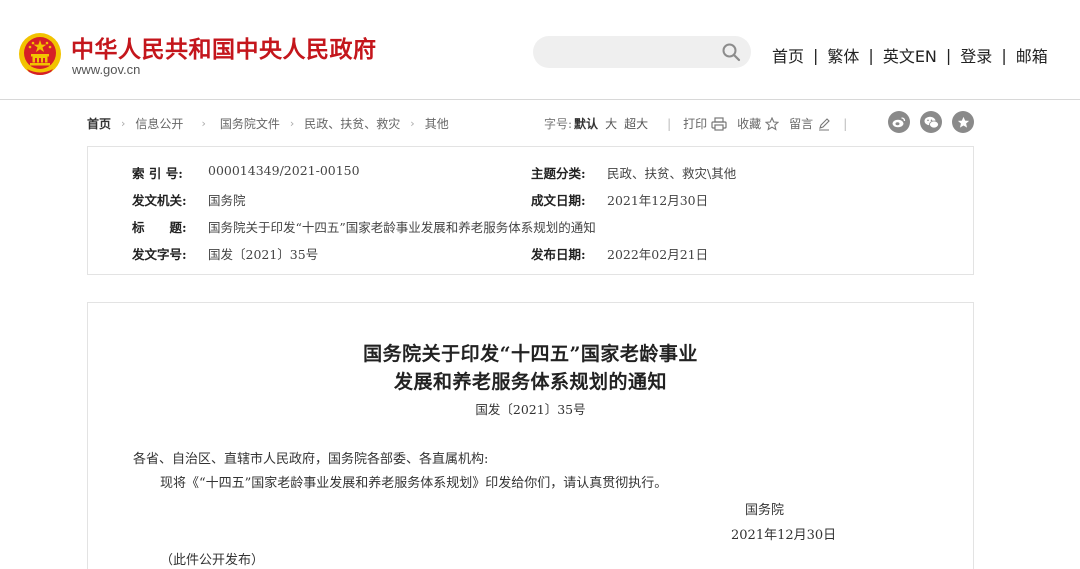  What do you see at coordinates (642, 52) in the screenshot?
I see `search-input` at bounding box center [642, 52].